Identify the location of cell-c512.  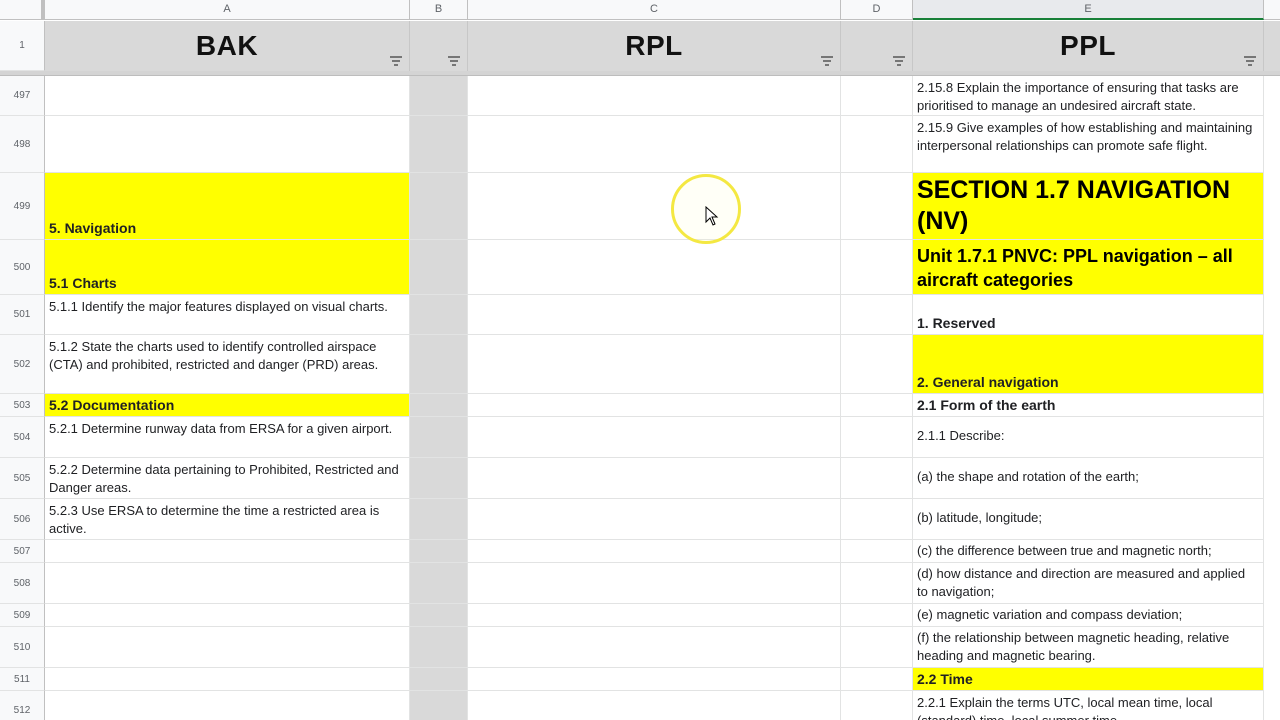
(654, 705).